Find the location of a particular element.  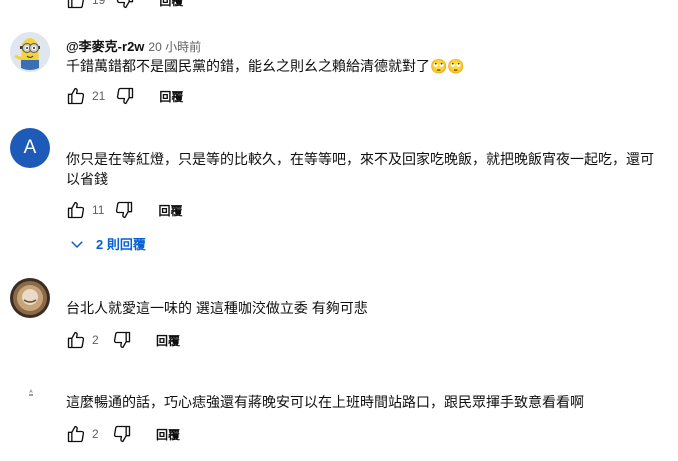

like-count: 19 is located at coordinates (99, 3).